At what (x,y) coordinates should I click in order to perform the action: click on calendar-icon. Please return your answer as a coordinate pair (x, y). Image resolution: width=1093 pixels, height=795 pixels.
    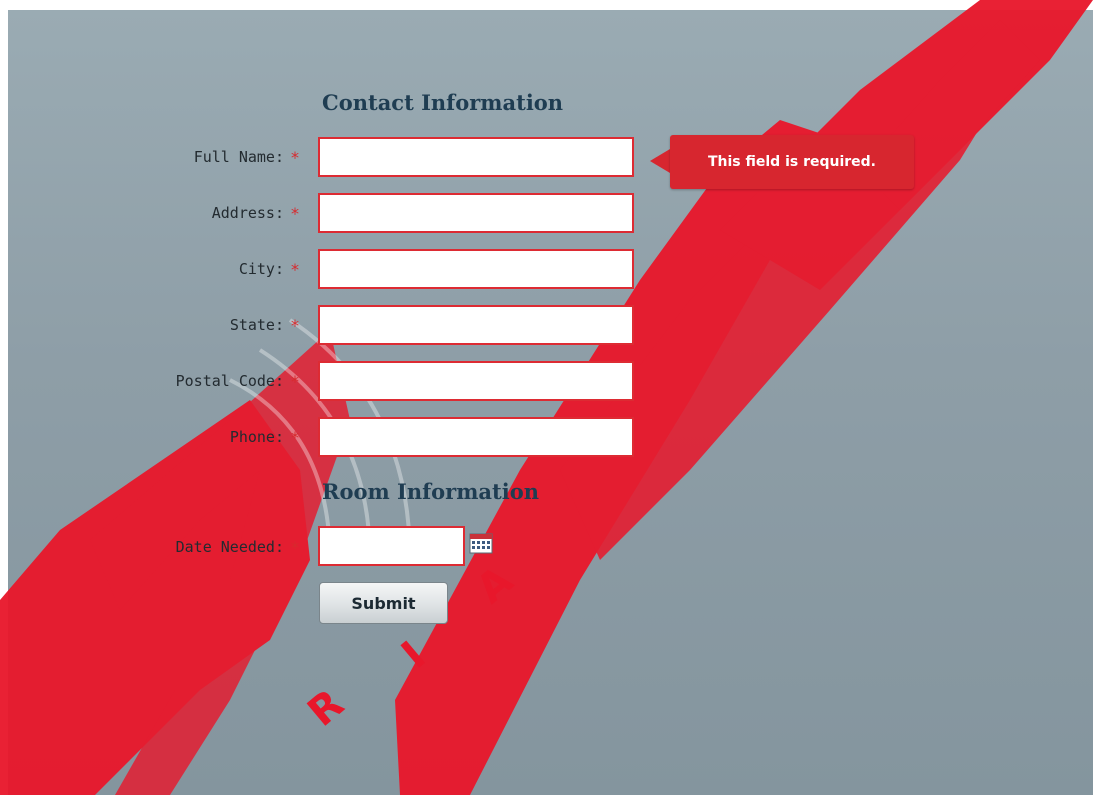
    Looking at the image, I should click on (481, 543).